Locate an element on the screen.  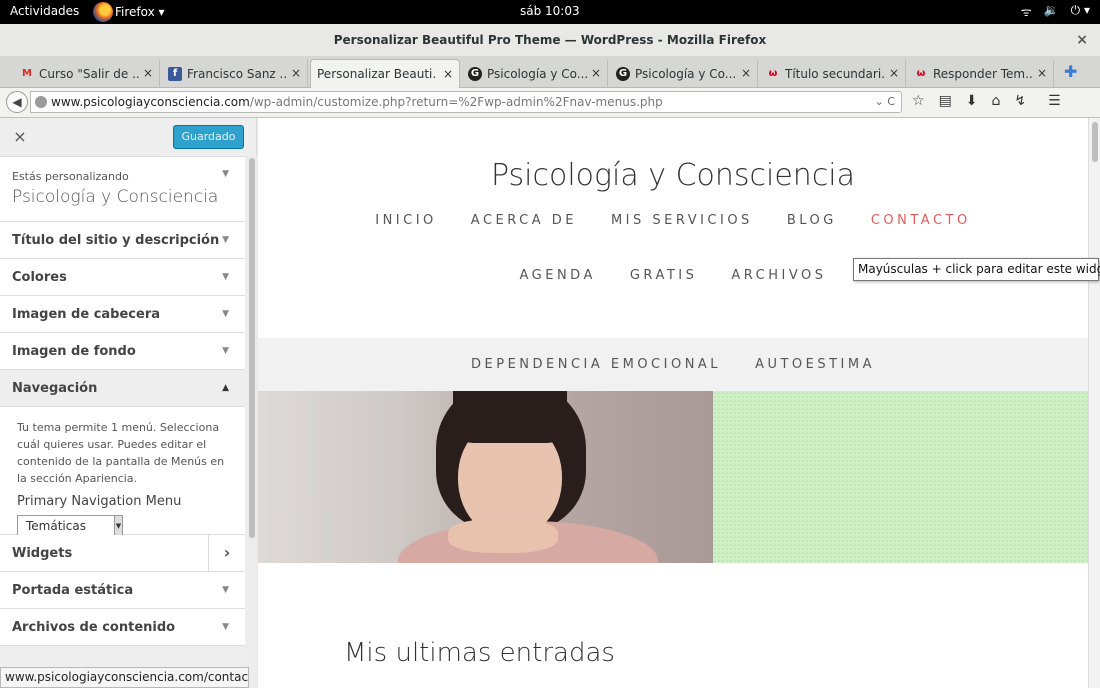
app-menu-arrow: ▾ is located at coordinates (161, 12).